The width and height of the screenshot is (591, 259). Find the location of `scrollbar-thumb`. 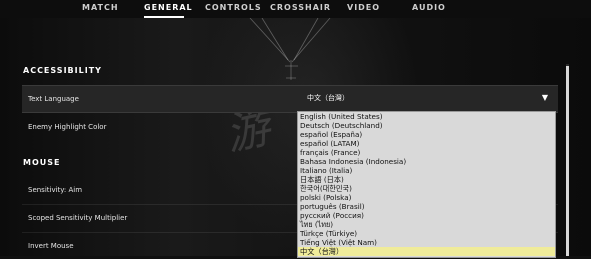

scrollbar-thumb is located at coordinates (567, 161).